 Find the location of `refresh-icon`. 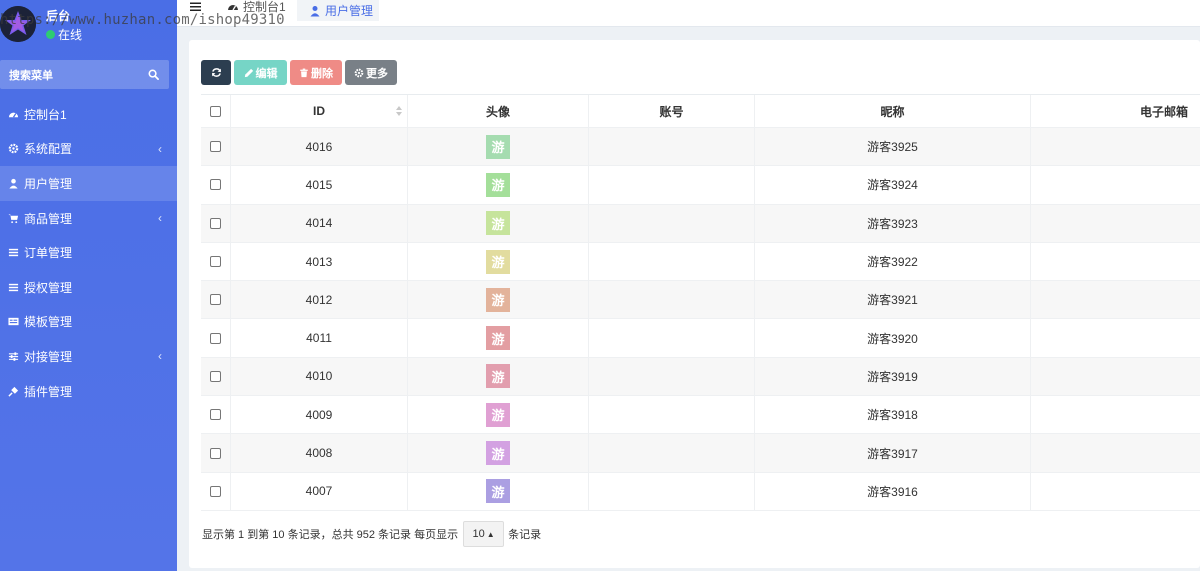

refresh-icon is located at coordinates (216, 72).